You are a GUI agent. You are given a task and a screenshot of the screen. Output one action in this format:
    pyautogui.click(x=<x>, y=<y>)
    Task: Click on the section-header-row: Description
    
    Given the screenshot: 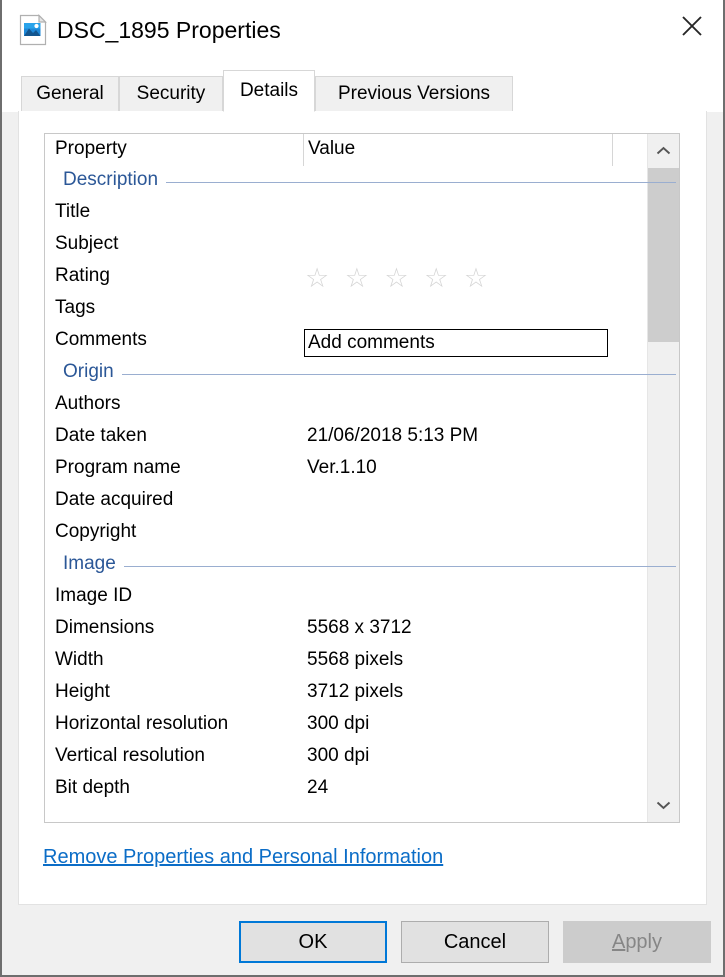 What is the action you would take?
    pyautogui.click(x=362, y=182)
    